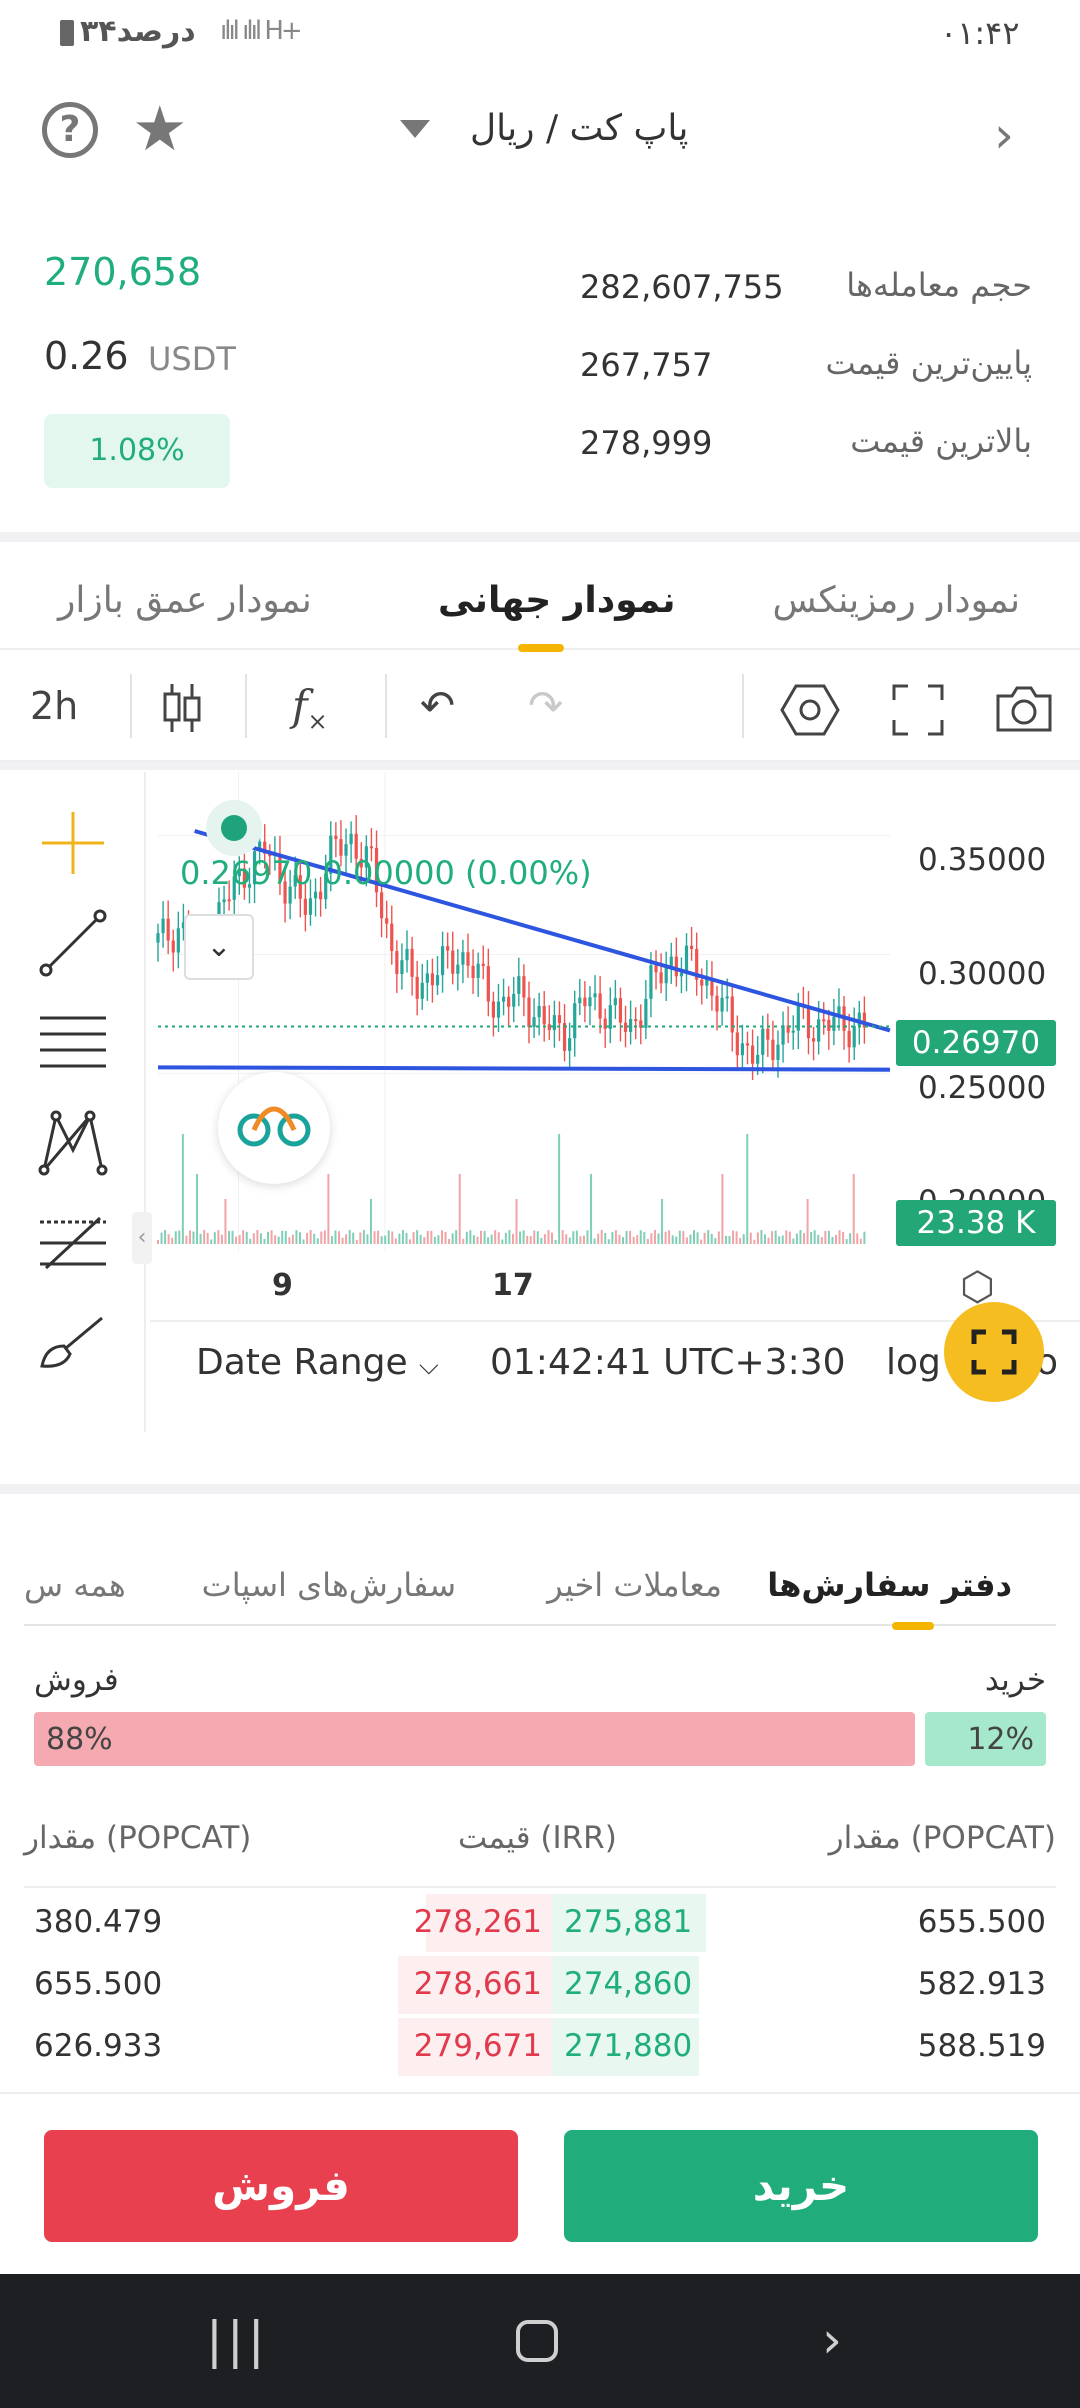 The image size is (1080, 2408). Describe the element at coordinates (540, 1984) in the screenshot. I see `orderbook-row: 655.500 278,661 274,860 582.913` at that location.